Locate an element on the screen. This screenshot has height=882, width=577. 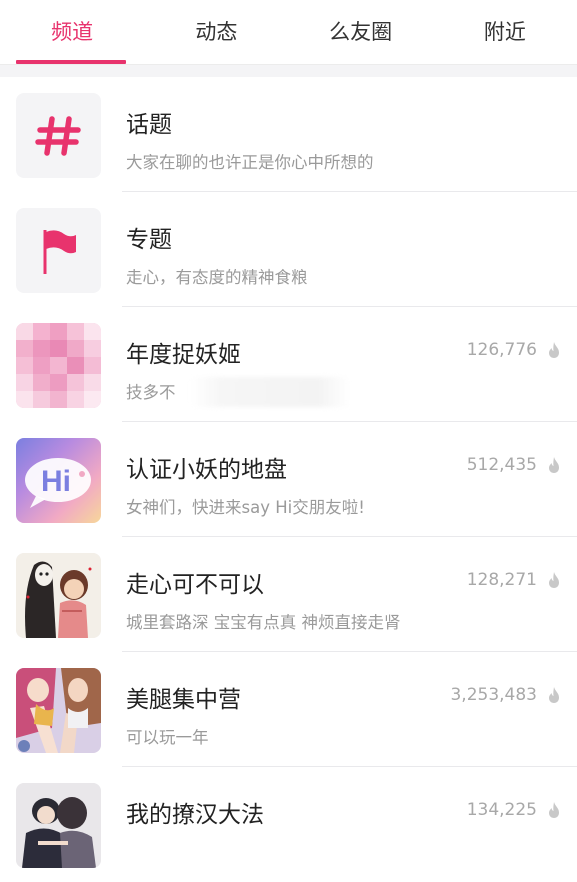
channel-row-annual-queen: 年度捉妖姬 技多不 126,776 is located at coordinates (288, 364).